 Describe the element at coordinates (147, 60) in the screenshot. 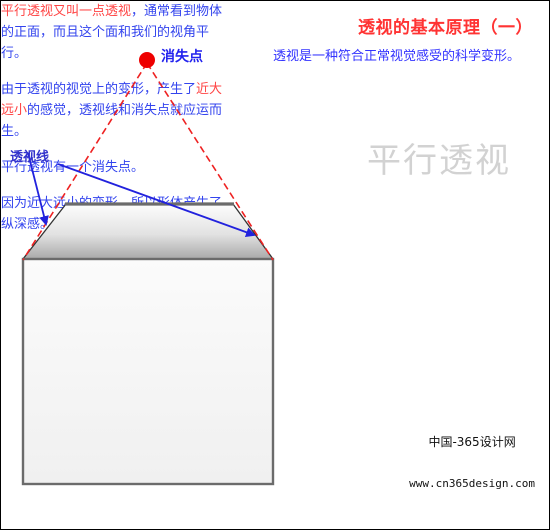

I see `vanishing-point-dot` at that location.